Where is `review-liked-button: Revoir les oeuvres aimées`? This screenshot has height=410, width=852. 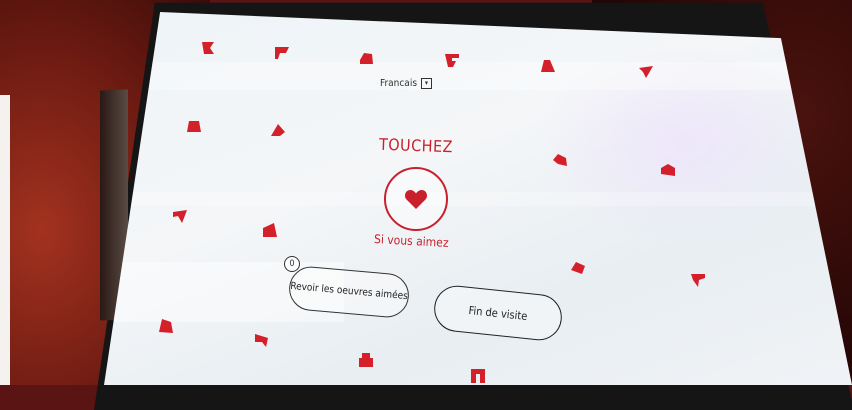
review-liked-button: Revoir les oeuvres aimées is located at coordinates (349, 292).